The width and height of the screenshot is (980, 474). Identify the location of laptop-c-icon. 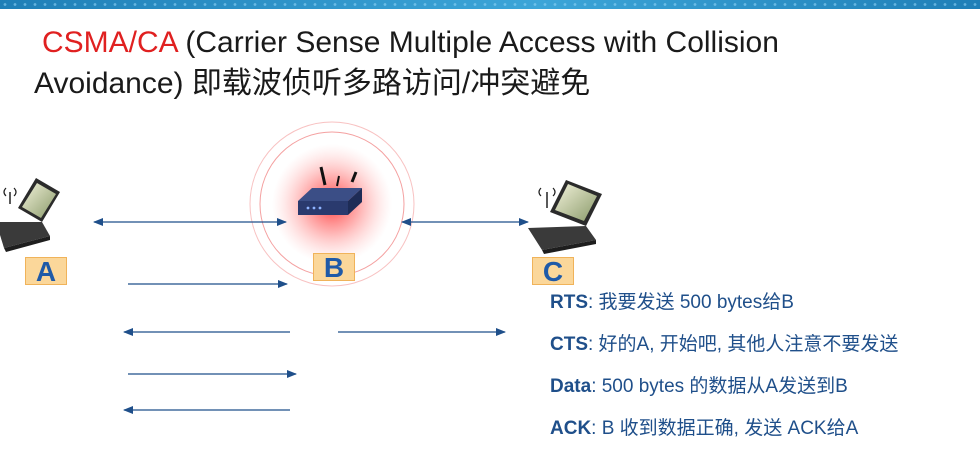
(565, 217).